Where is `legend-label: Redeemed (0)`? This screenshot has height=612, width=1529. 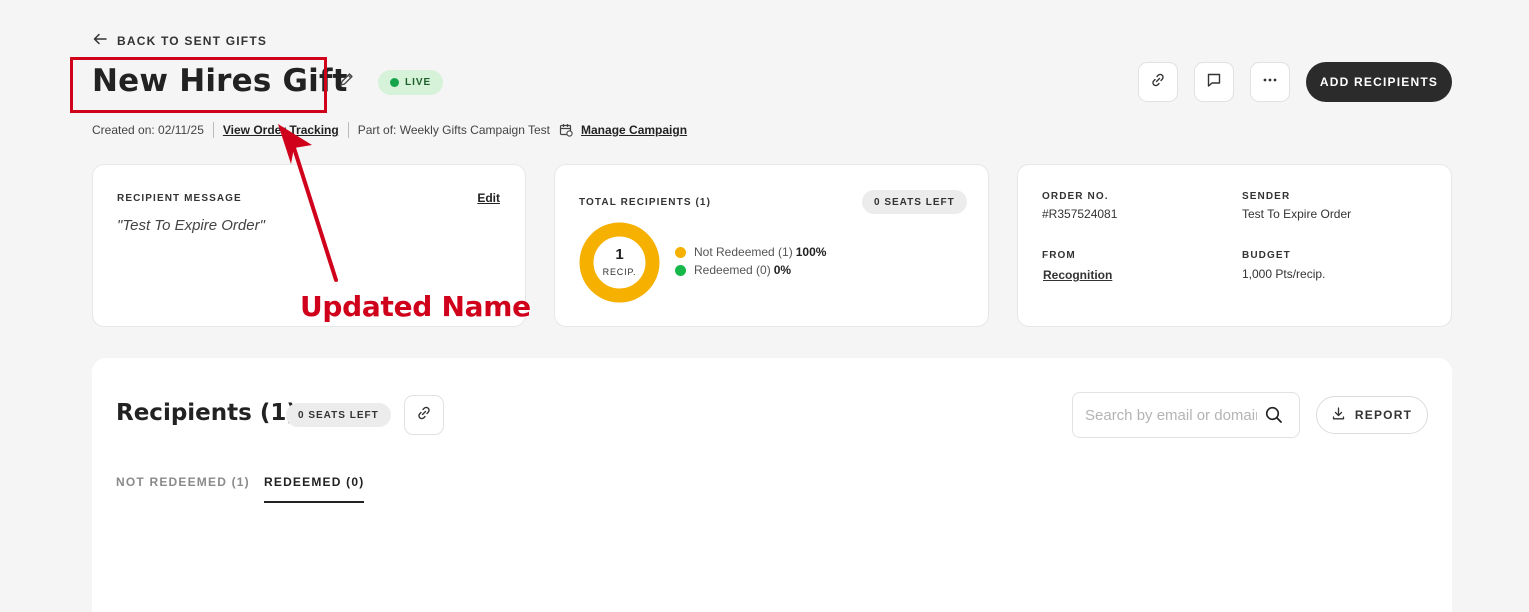
legend-label: Redeemed (0) is located at coordinates (732, 270).